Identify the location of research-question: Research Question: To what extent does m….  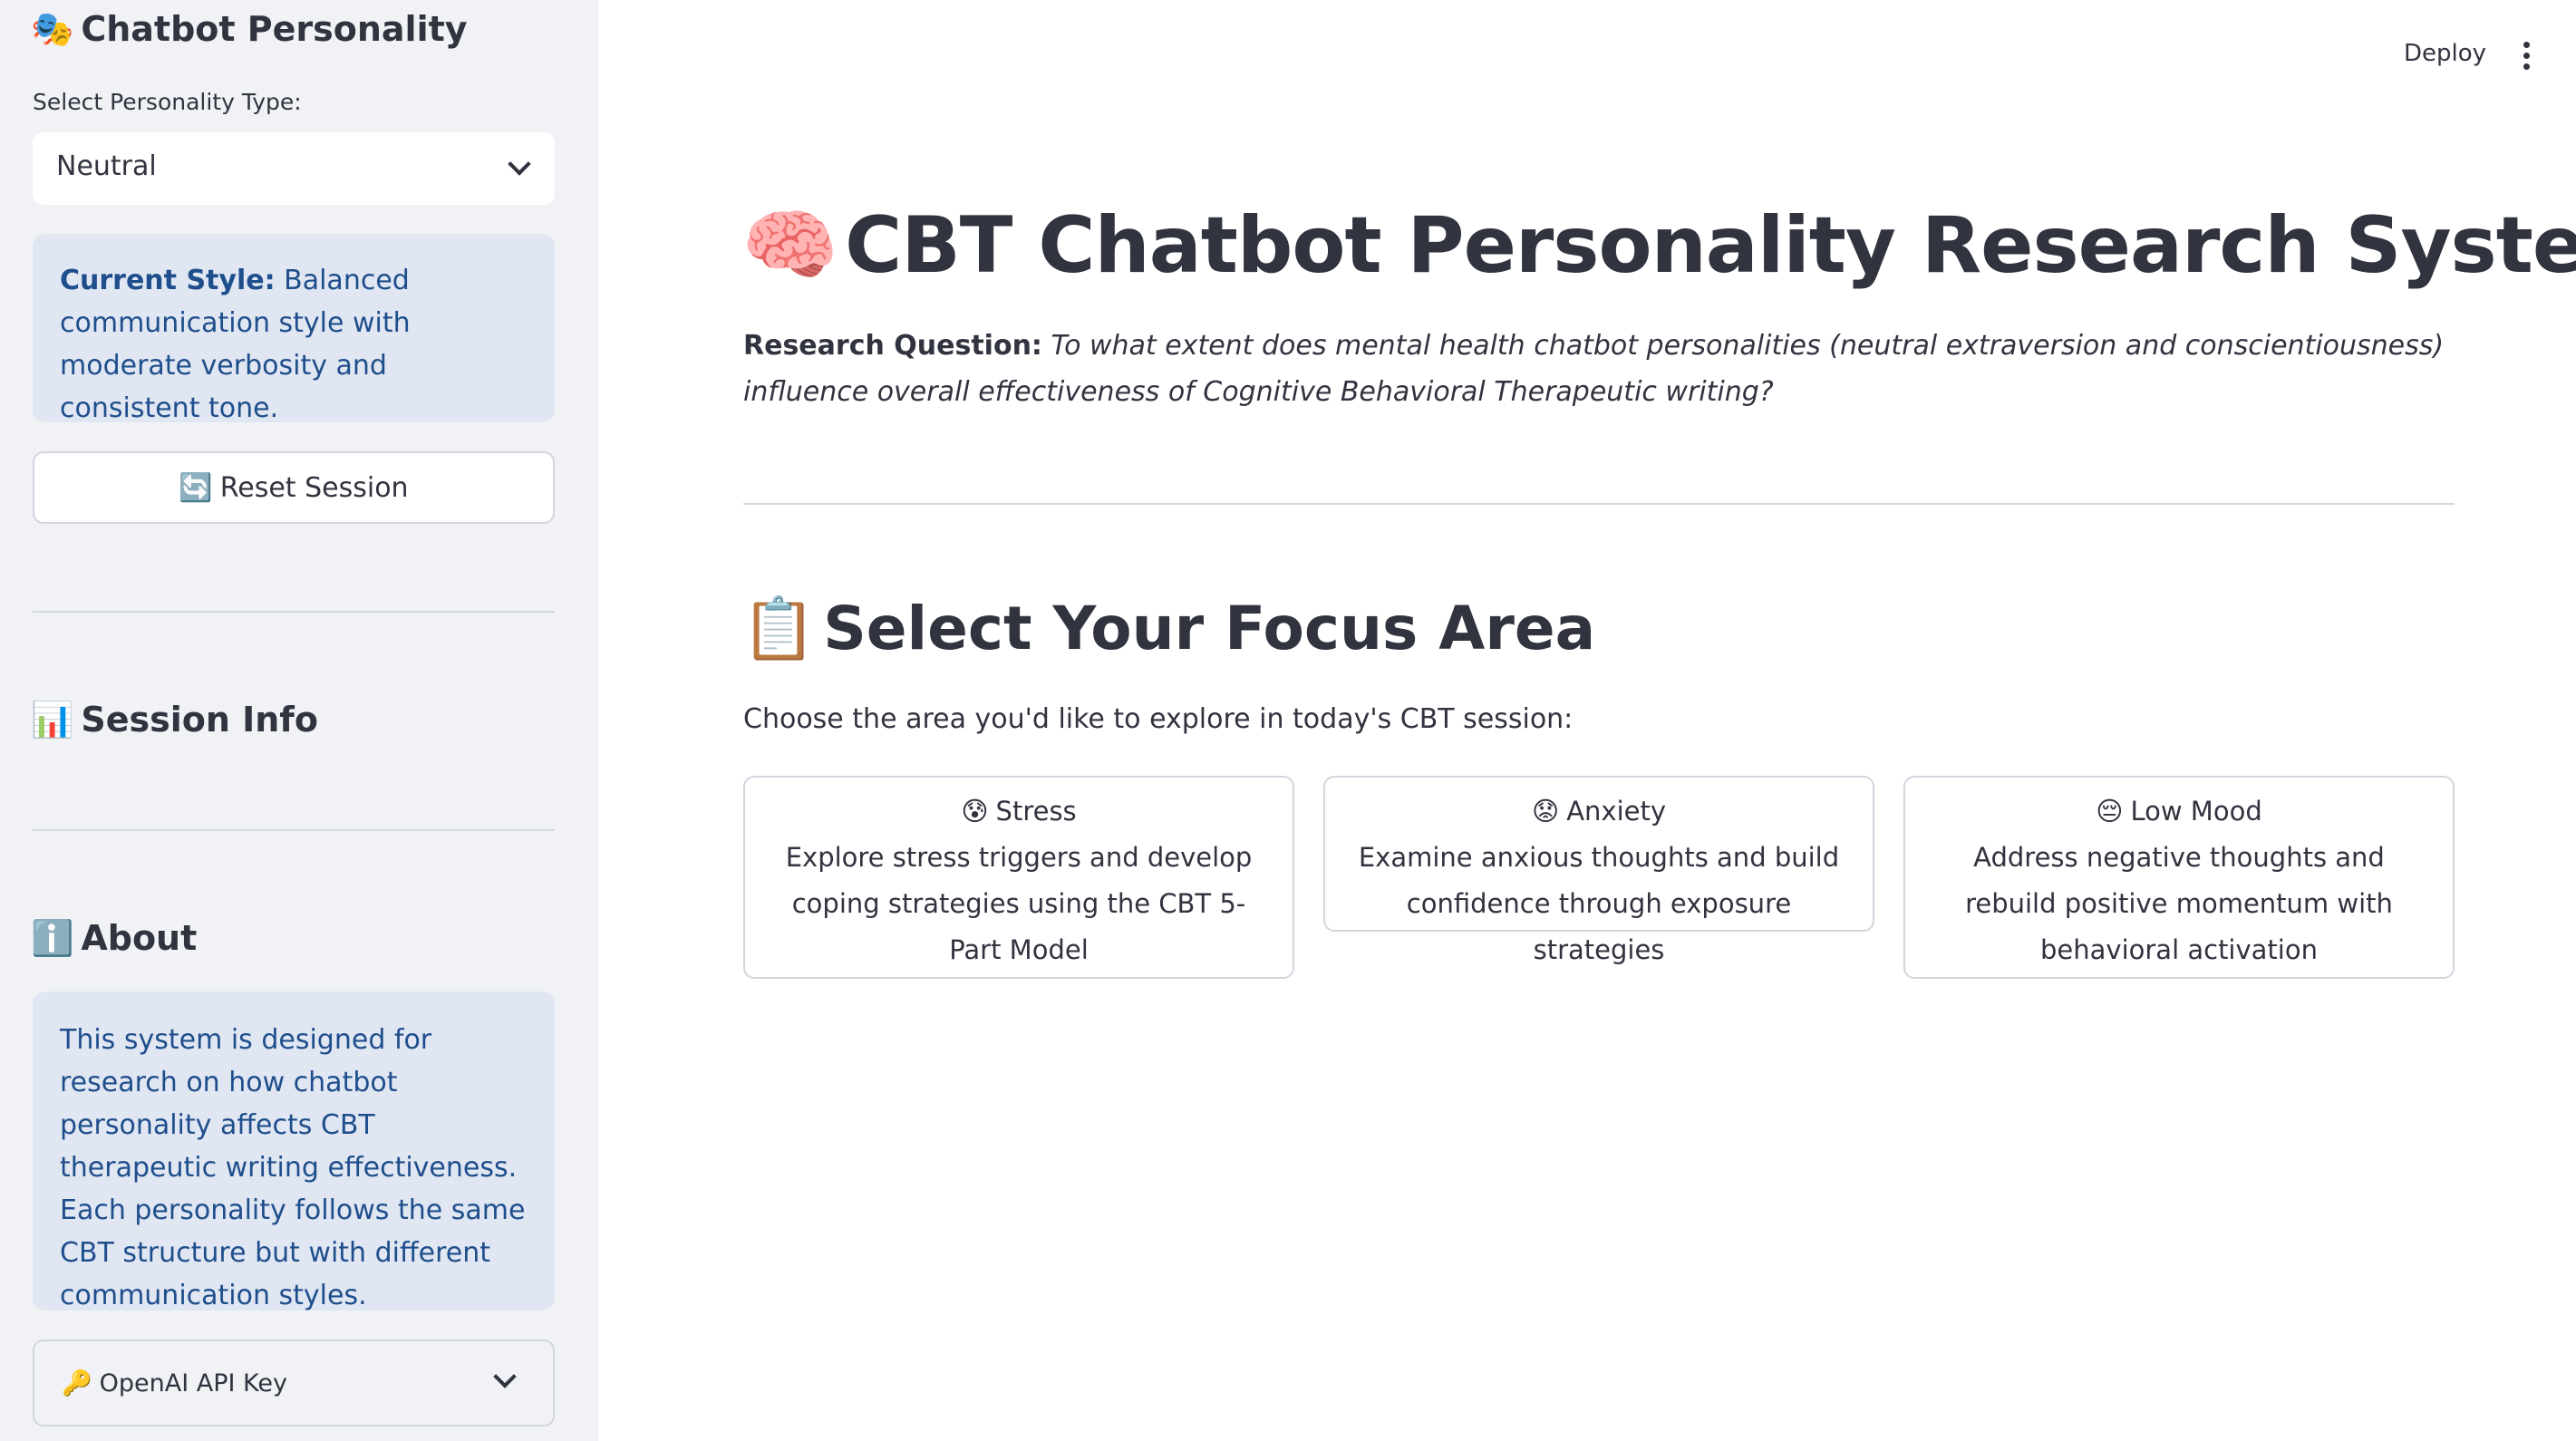
(1604, 369).